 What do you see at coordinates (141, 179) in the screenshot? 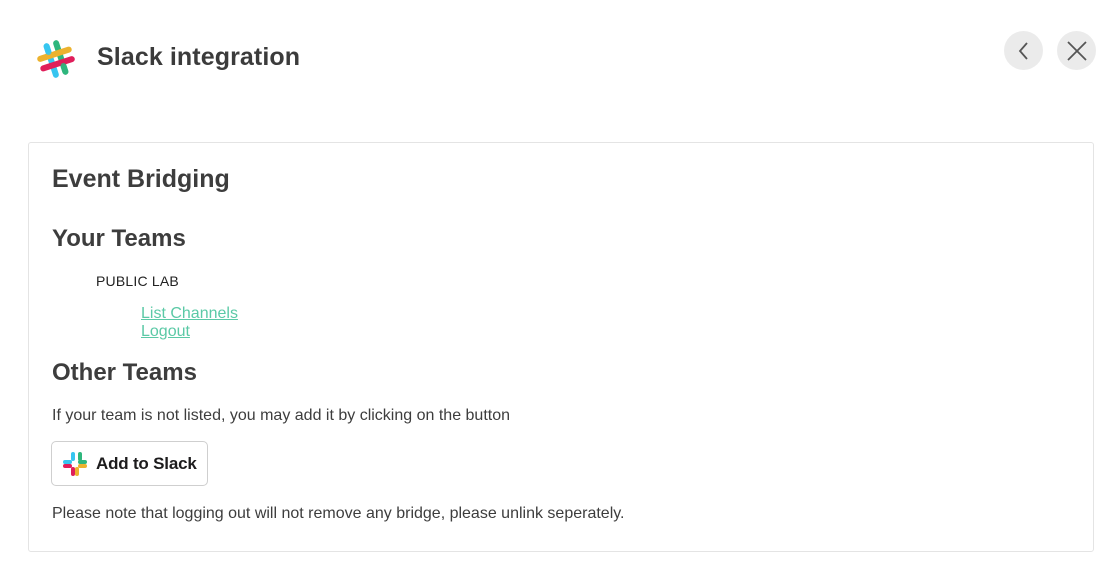
I see `section-heading: Event Bridging` at bounding box center [141, 179].